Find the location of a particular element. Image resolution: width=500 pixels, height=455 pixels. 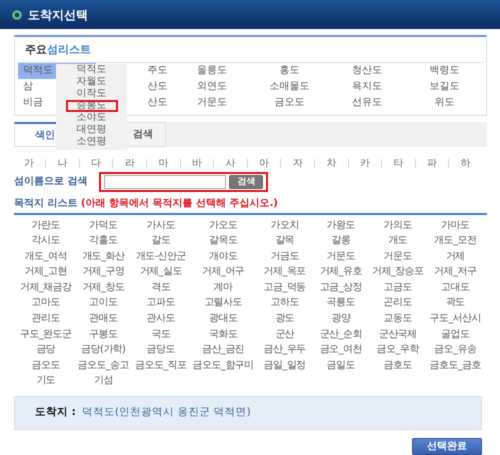

search-label: 섬이름으로 검색 is located at coordinates (51, 182).